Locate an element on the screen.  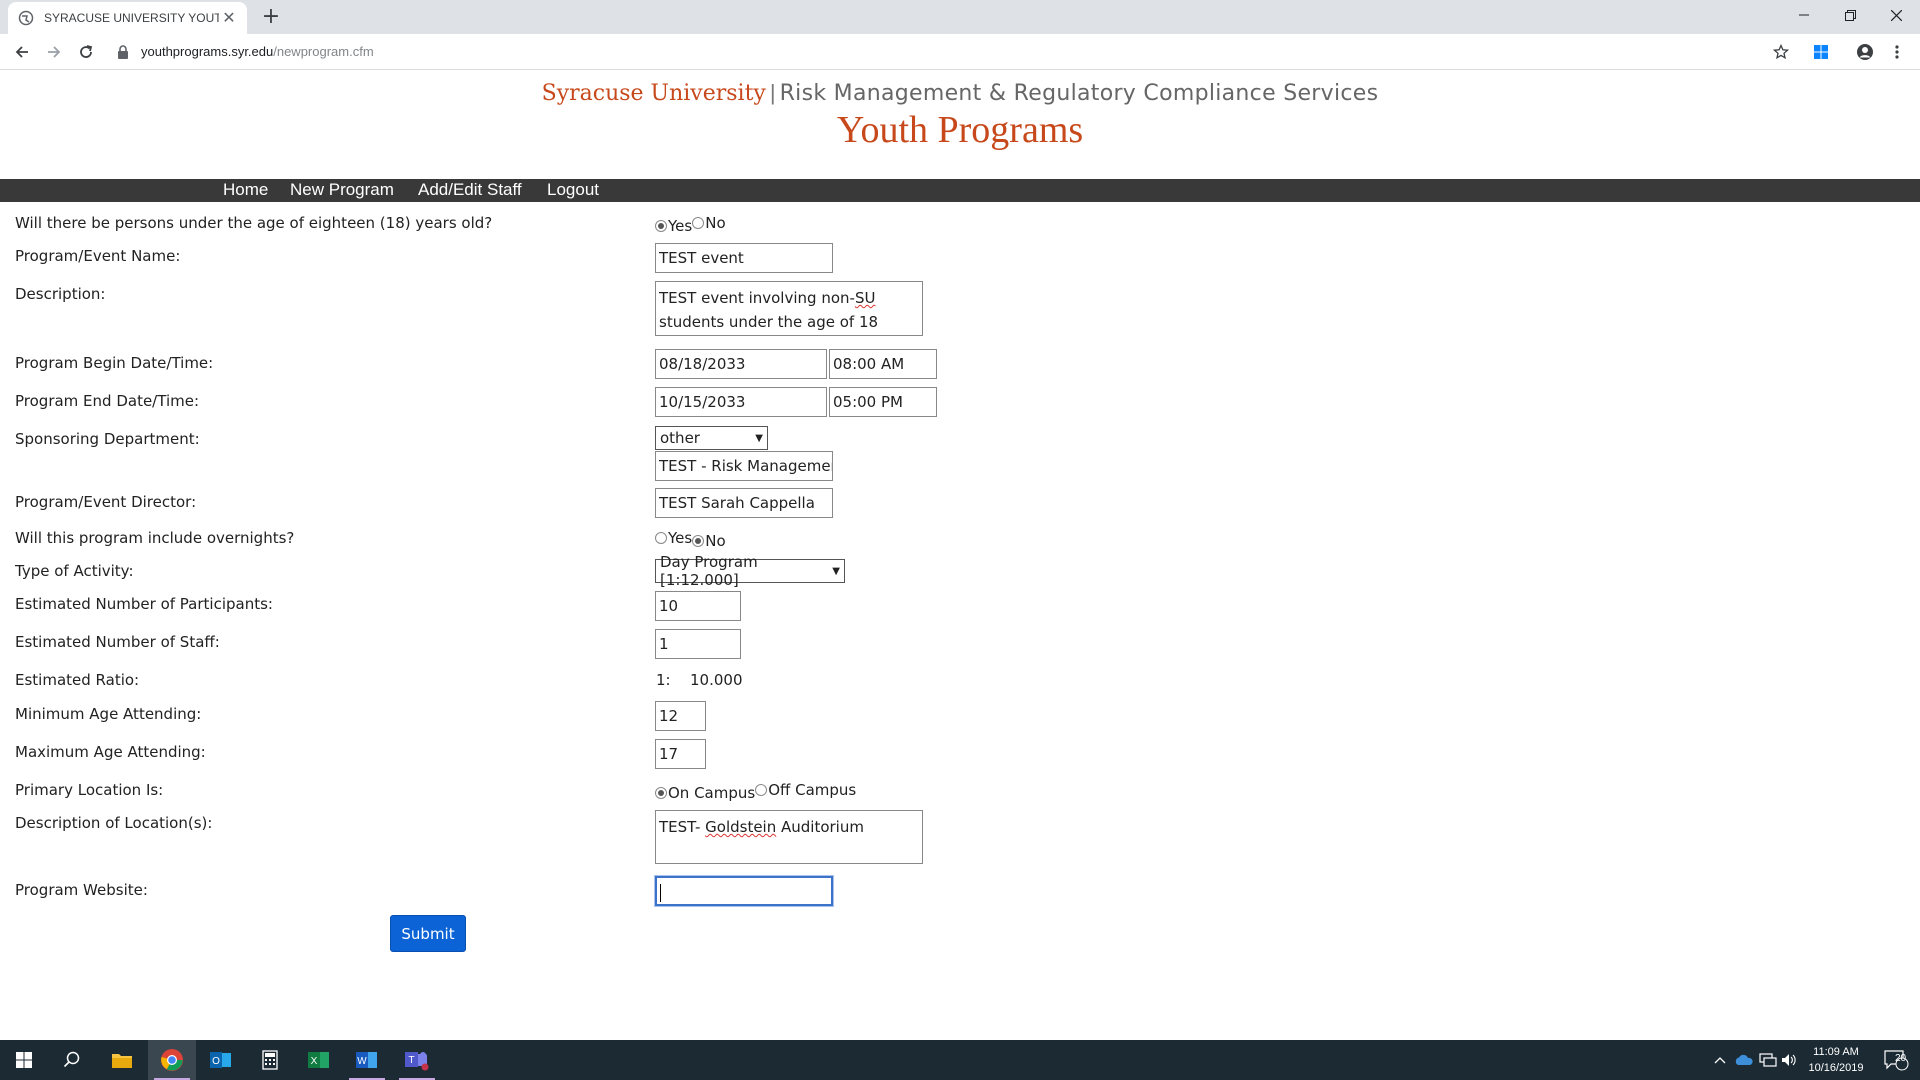
sponsor-other-input: TEST - Risk Management is located at coordinates (744, 466).